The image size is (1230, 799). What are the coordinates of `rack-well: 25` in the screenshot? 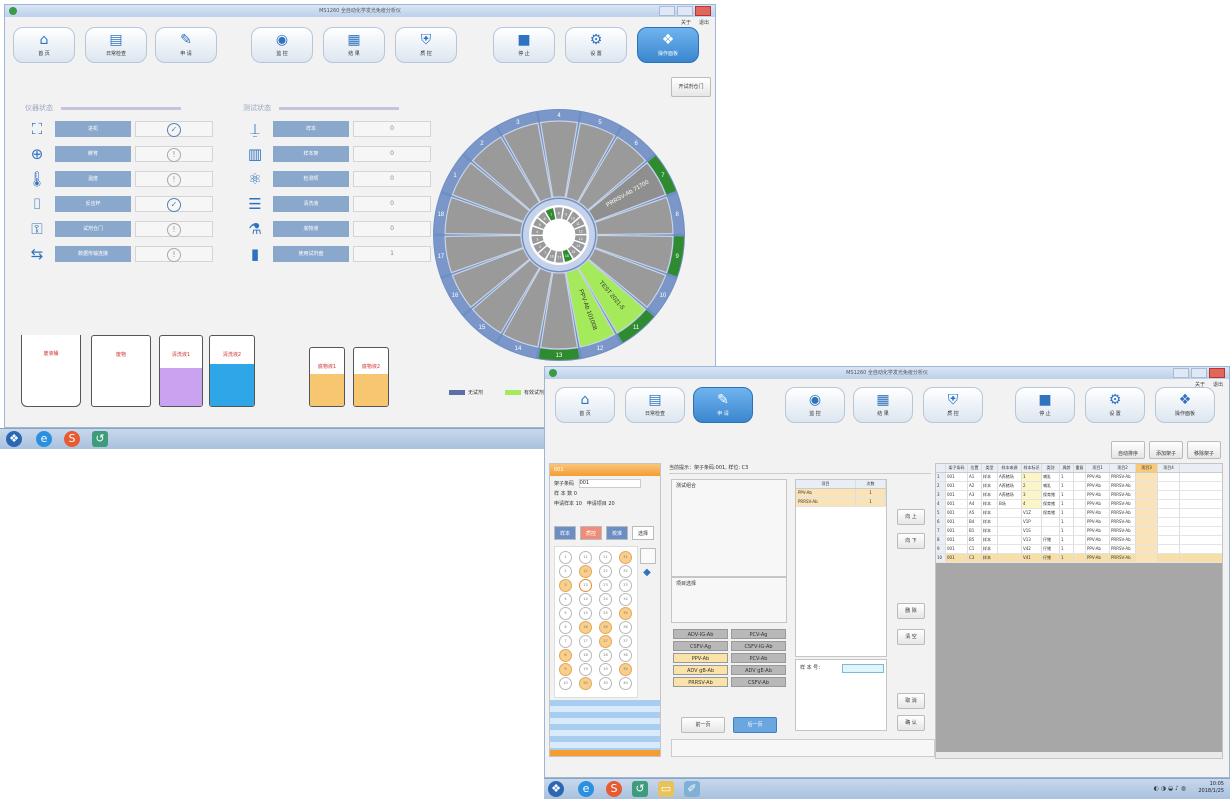 It's located at (605, 613).